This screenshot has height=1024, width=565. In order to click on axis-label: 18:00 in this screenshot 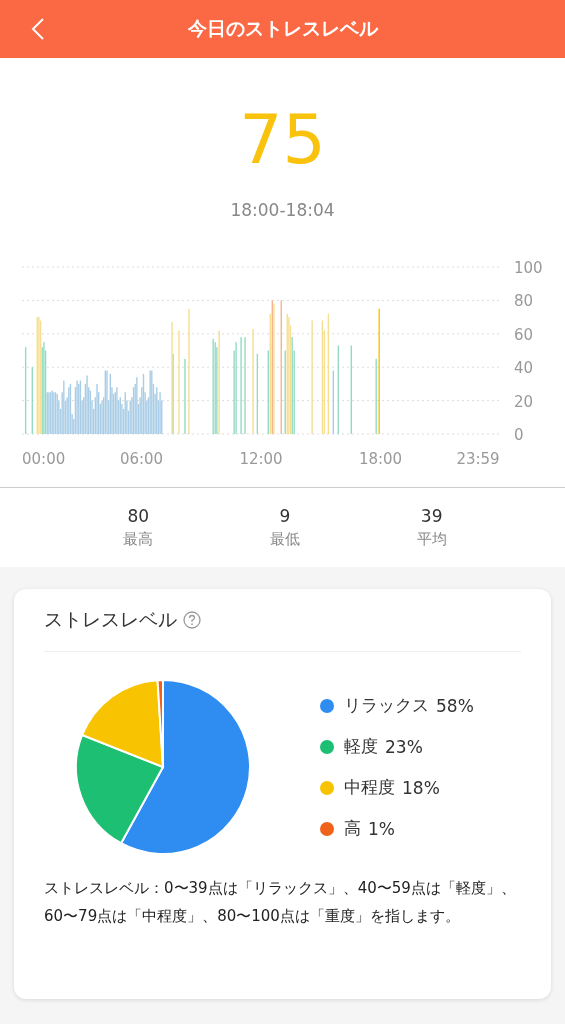, I will do `click(380, 459)`.